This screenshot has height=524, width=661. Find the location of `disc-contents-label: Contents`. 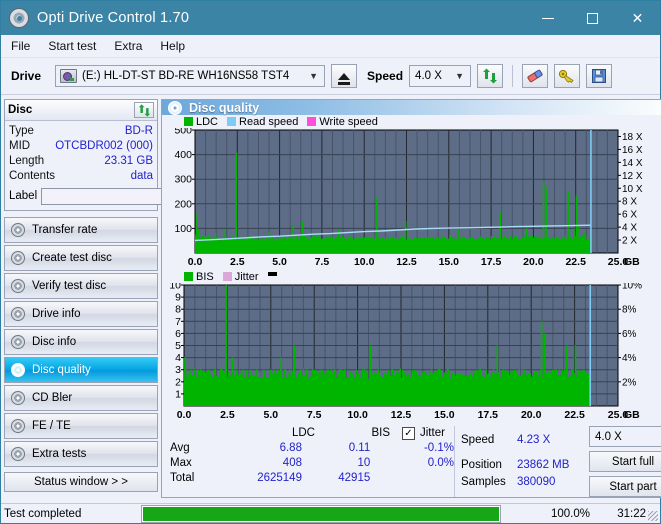

disc-contents-label: Contents is located at coordinates (32, 176).